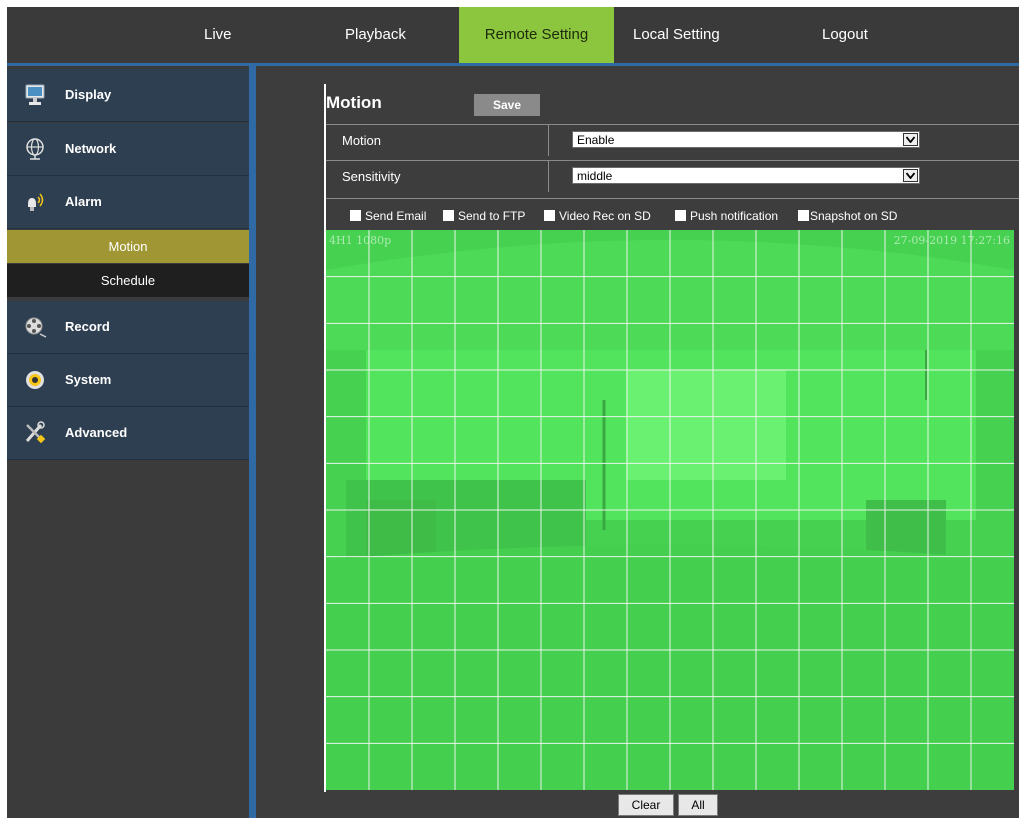 The width and height of the screenshot is (1019, 818). What do you see at coordinates (845, 35) in the screenshot?
I see `nav-tab-logout: Logout` at bounding box center [845, 35].